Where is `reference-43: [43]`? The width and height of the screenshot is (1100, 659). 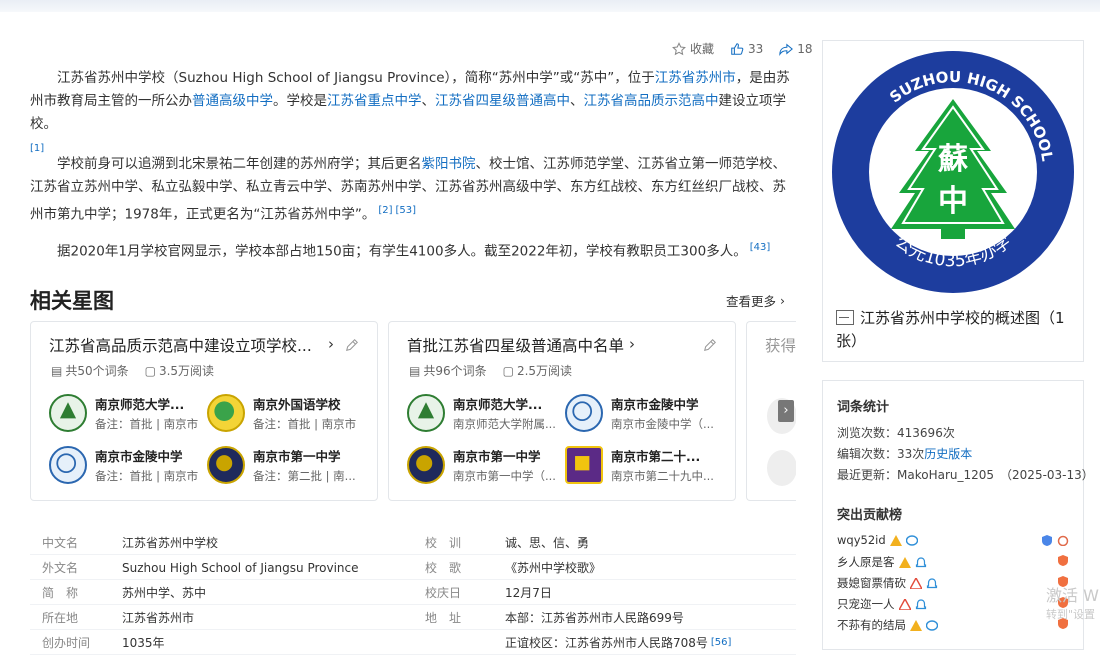
reference-43: [43] is located at coordinates (760, 247).